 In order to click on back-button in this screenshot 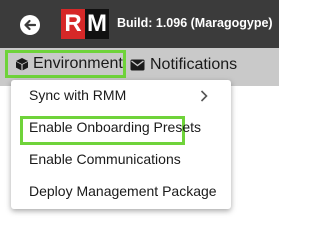, I will do `click(30, 25)`.